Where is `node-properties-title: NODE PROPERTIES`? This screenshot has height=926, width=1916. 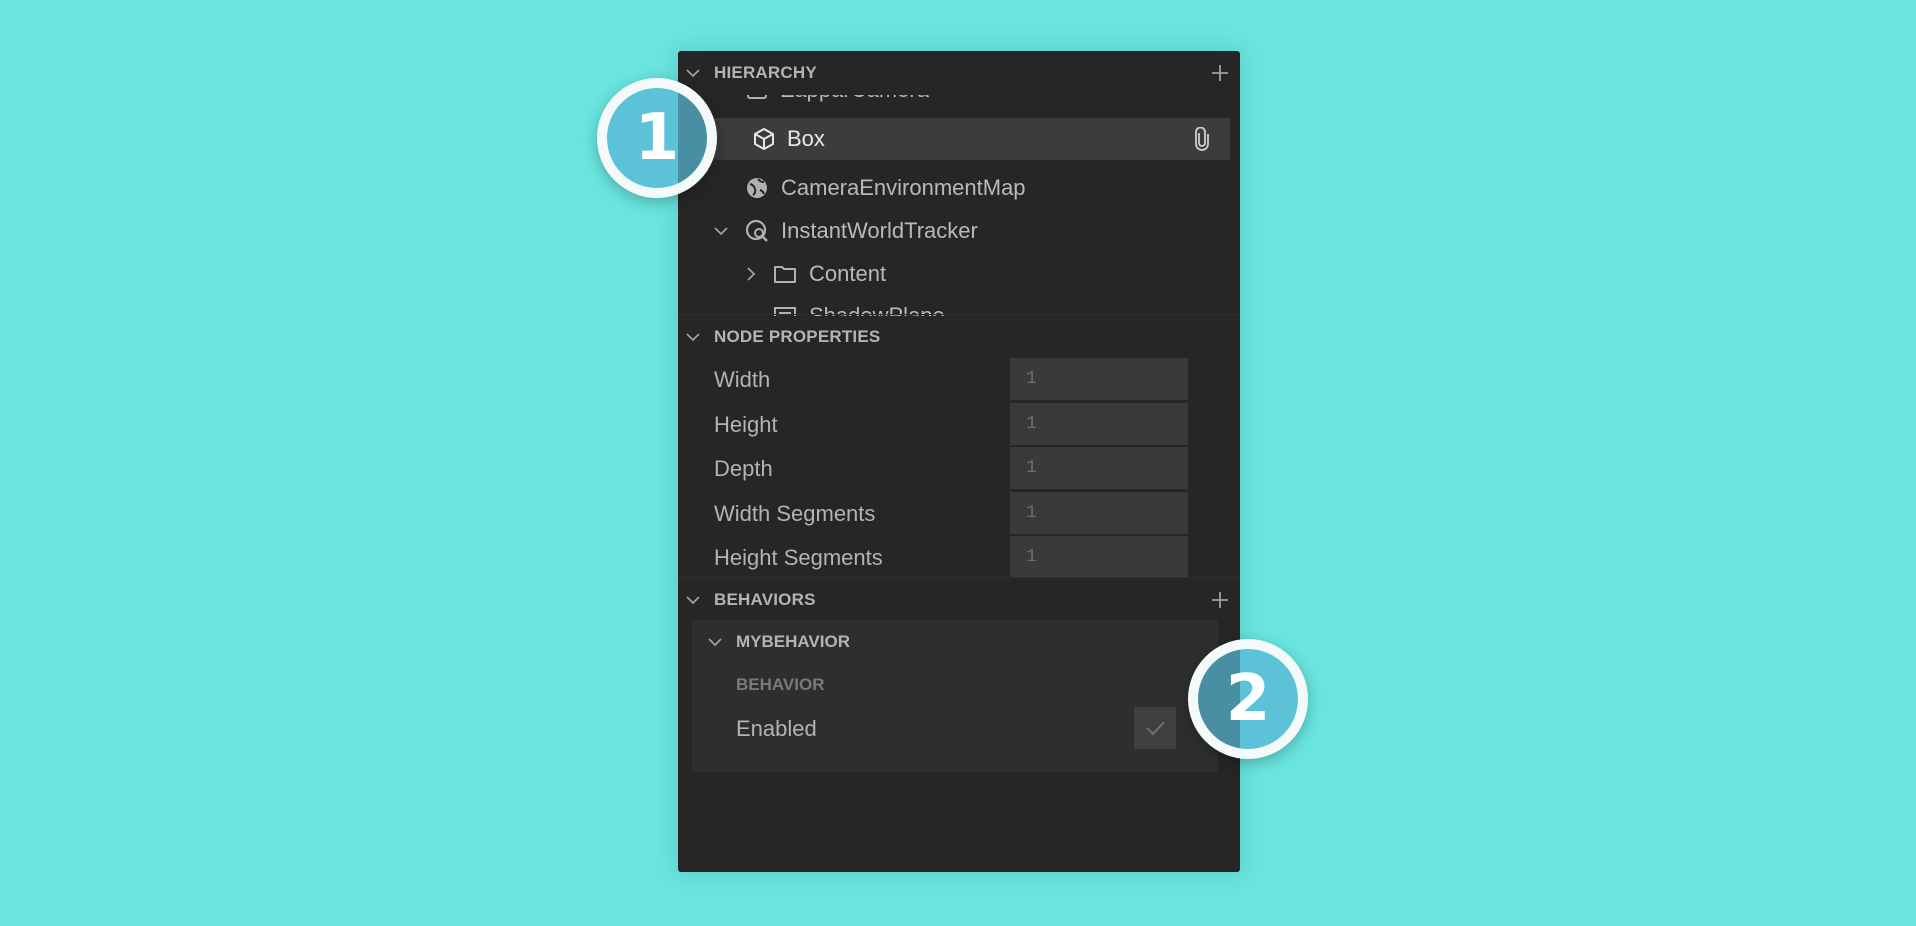 node-properties-title: NODE PROPERTIES is located at coordinates (797, 336).